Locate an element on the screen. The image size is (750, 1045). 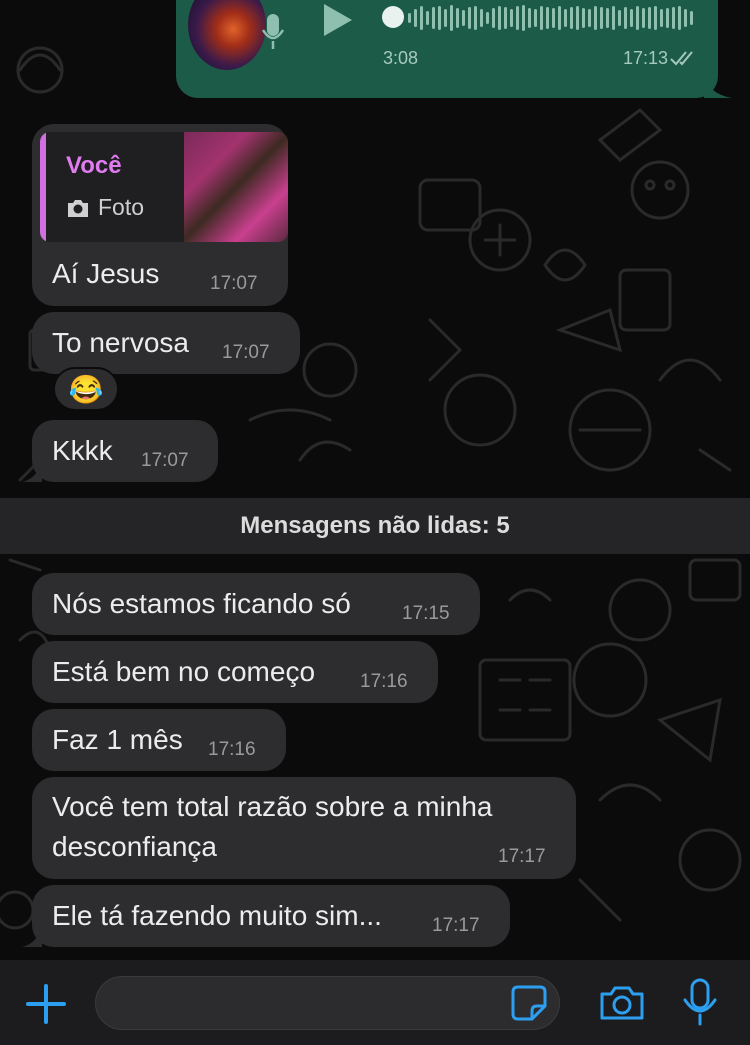
message-text: Faz 1 mês is located at coordinates (117, 739).